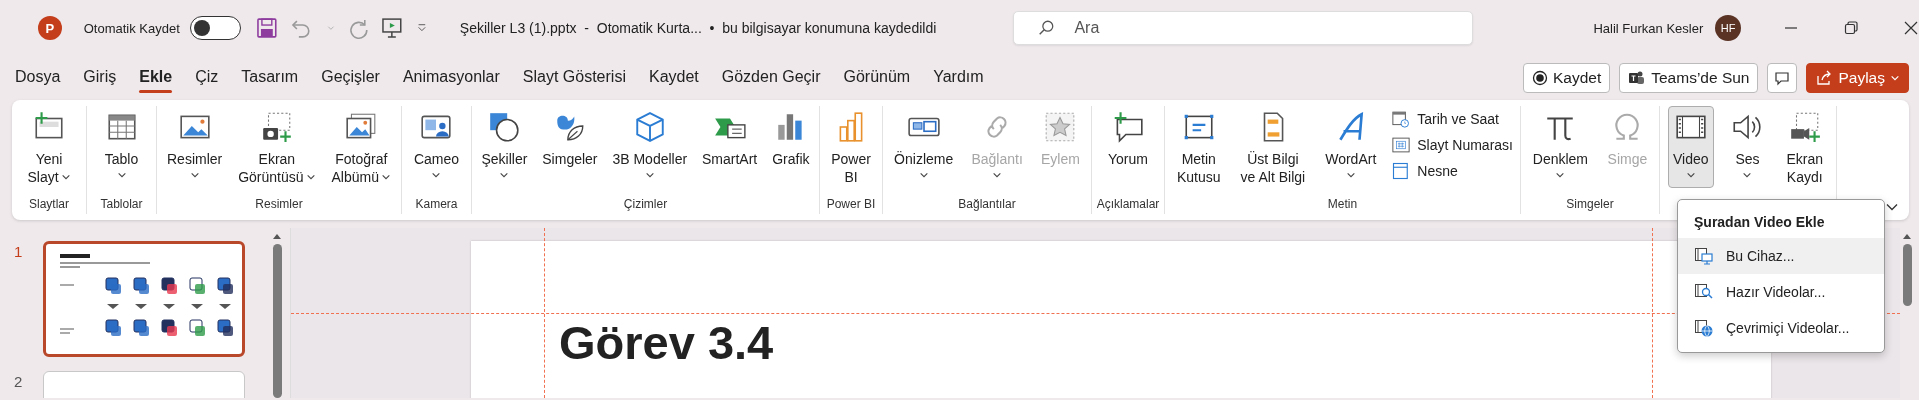 The width and height of the screenshot is (1919, 400). What do you see at coordinates (1910, 28) in the screenshot?
I see `close-icon` at bounding box center [1910, 28].